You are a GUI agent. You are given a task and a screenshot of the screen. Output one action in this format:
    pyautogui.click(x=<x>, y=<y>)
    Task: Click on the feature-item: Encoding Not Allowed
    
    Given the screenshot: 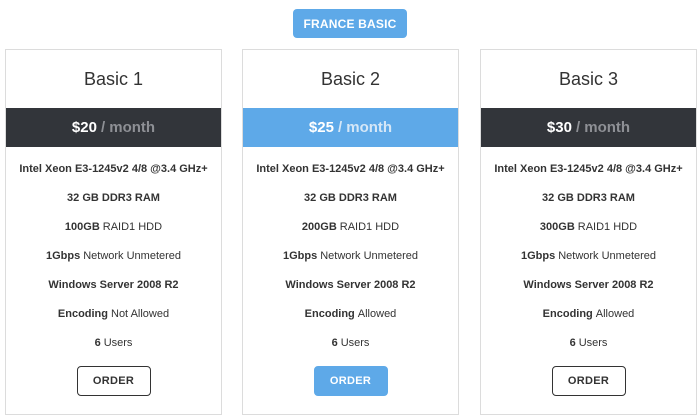 What is the action you would take?
    pyautogui.click(x=113, y=313)
    